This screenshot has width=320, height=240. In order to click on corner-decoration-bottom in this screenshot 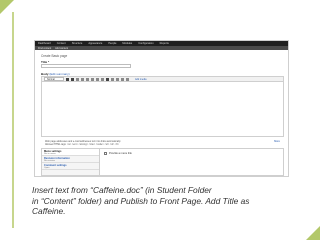, I will do `click(313, 233)`.